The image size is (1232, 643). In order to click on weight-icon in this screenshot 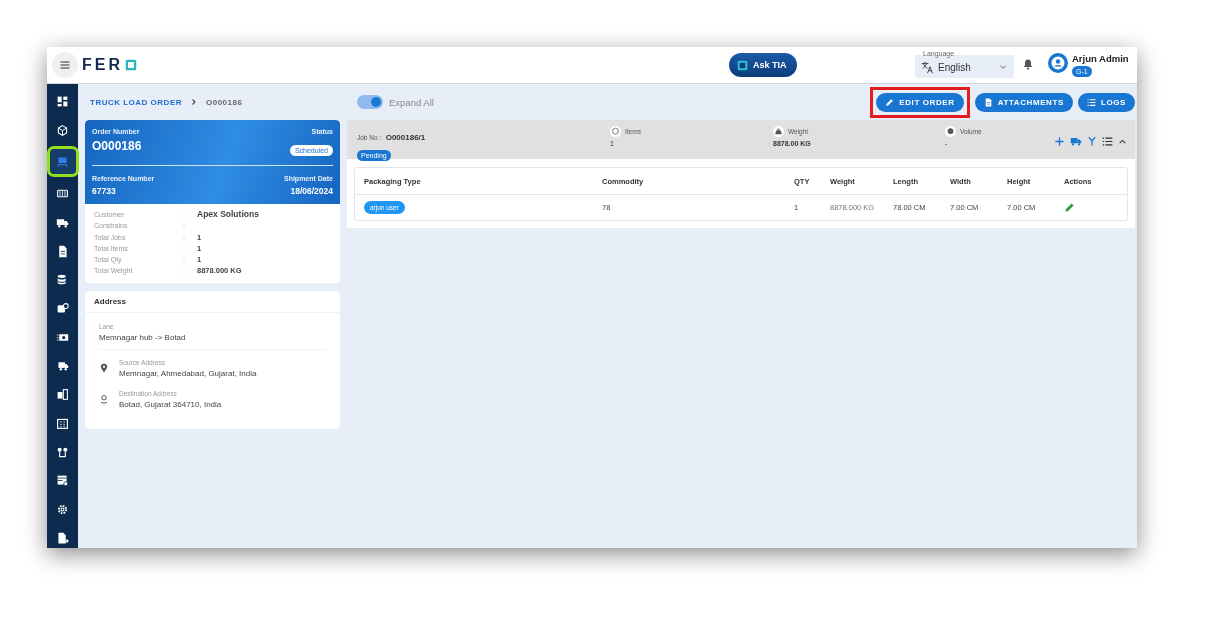, I will do `click(778, 131)`.